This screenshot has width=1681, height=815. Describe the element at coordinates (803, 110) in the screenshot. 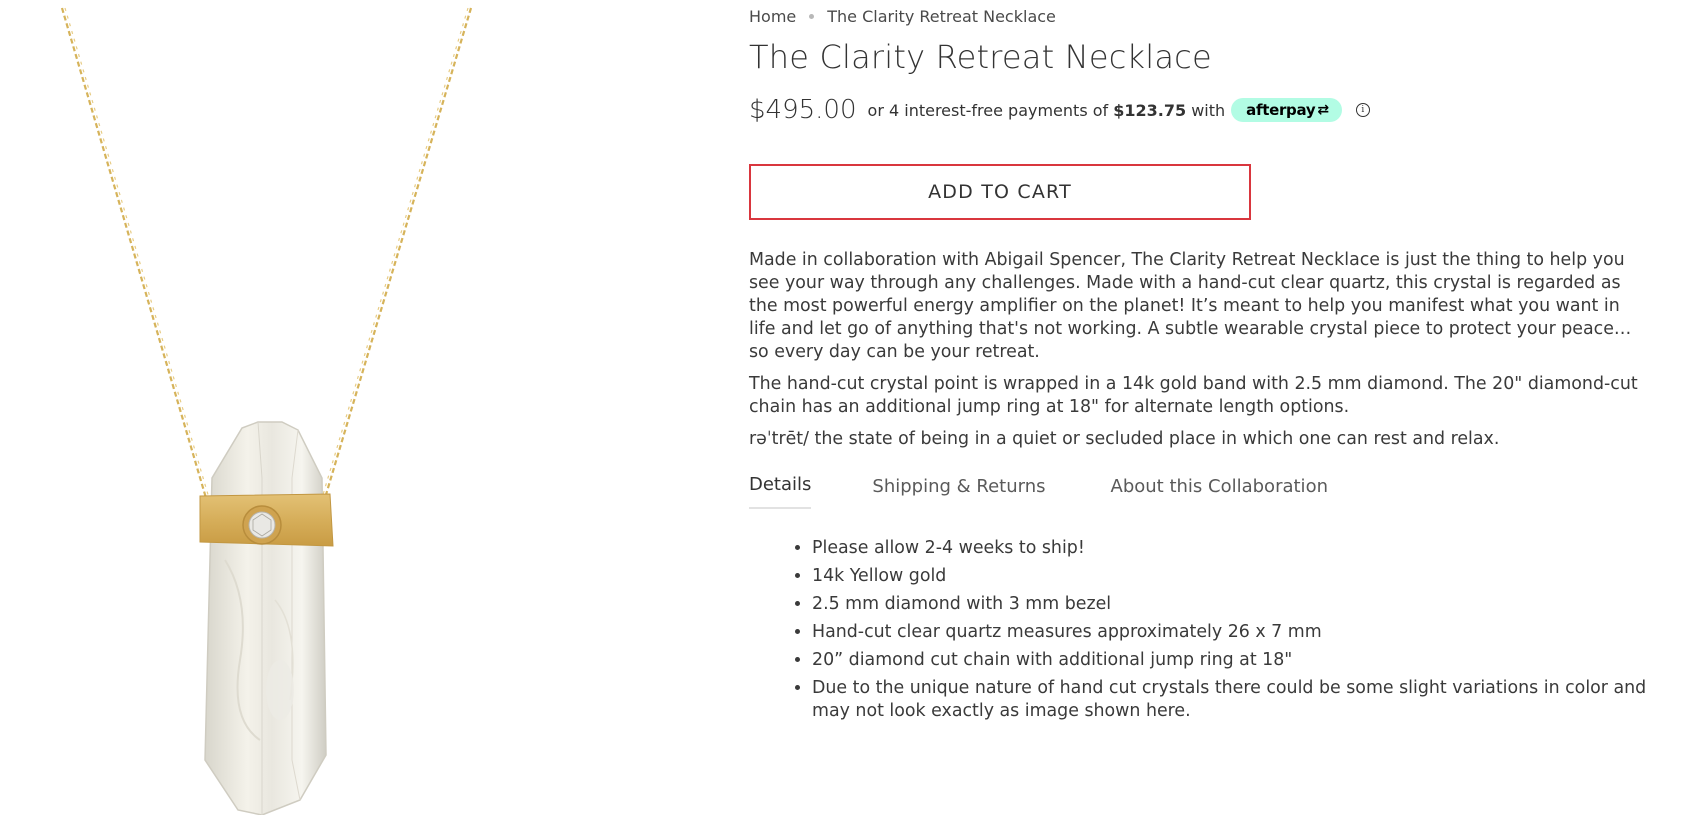

I see `product-price: $495.00` at that location.